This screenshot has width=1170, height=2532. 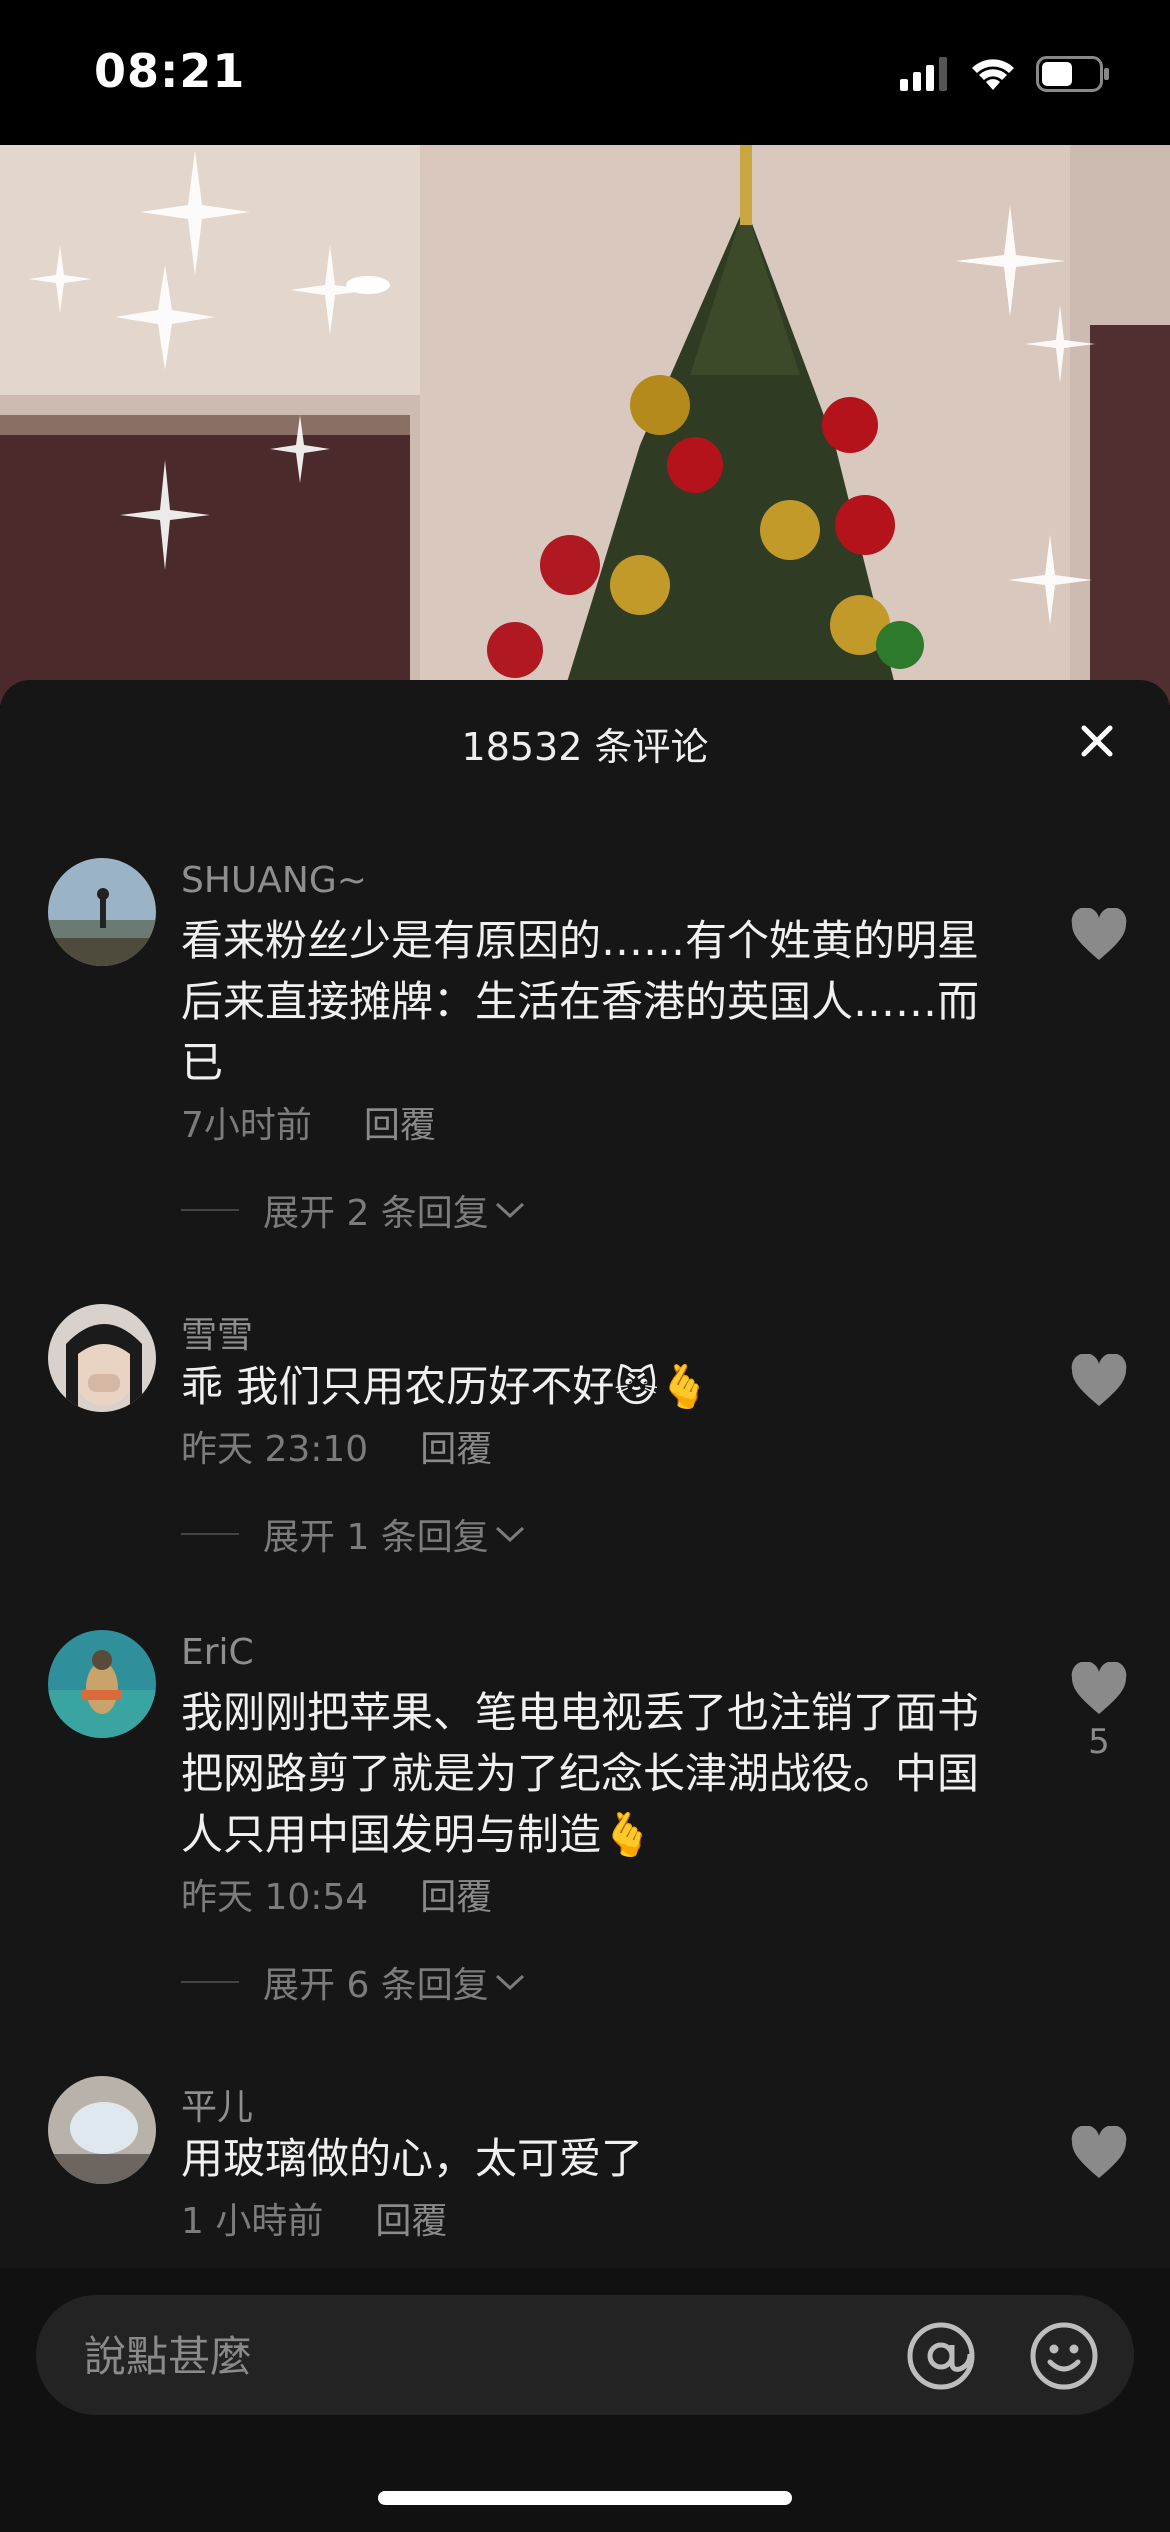 What do you see at coordinates (217, 1332) in the screenshot?
I see `commenter-name: 雪雪` at bounding box center [217, 1332].